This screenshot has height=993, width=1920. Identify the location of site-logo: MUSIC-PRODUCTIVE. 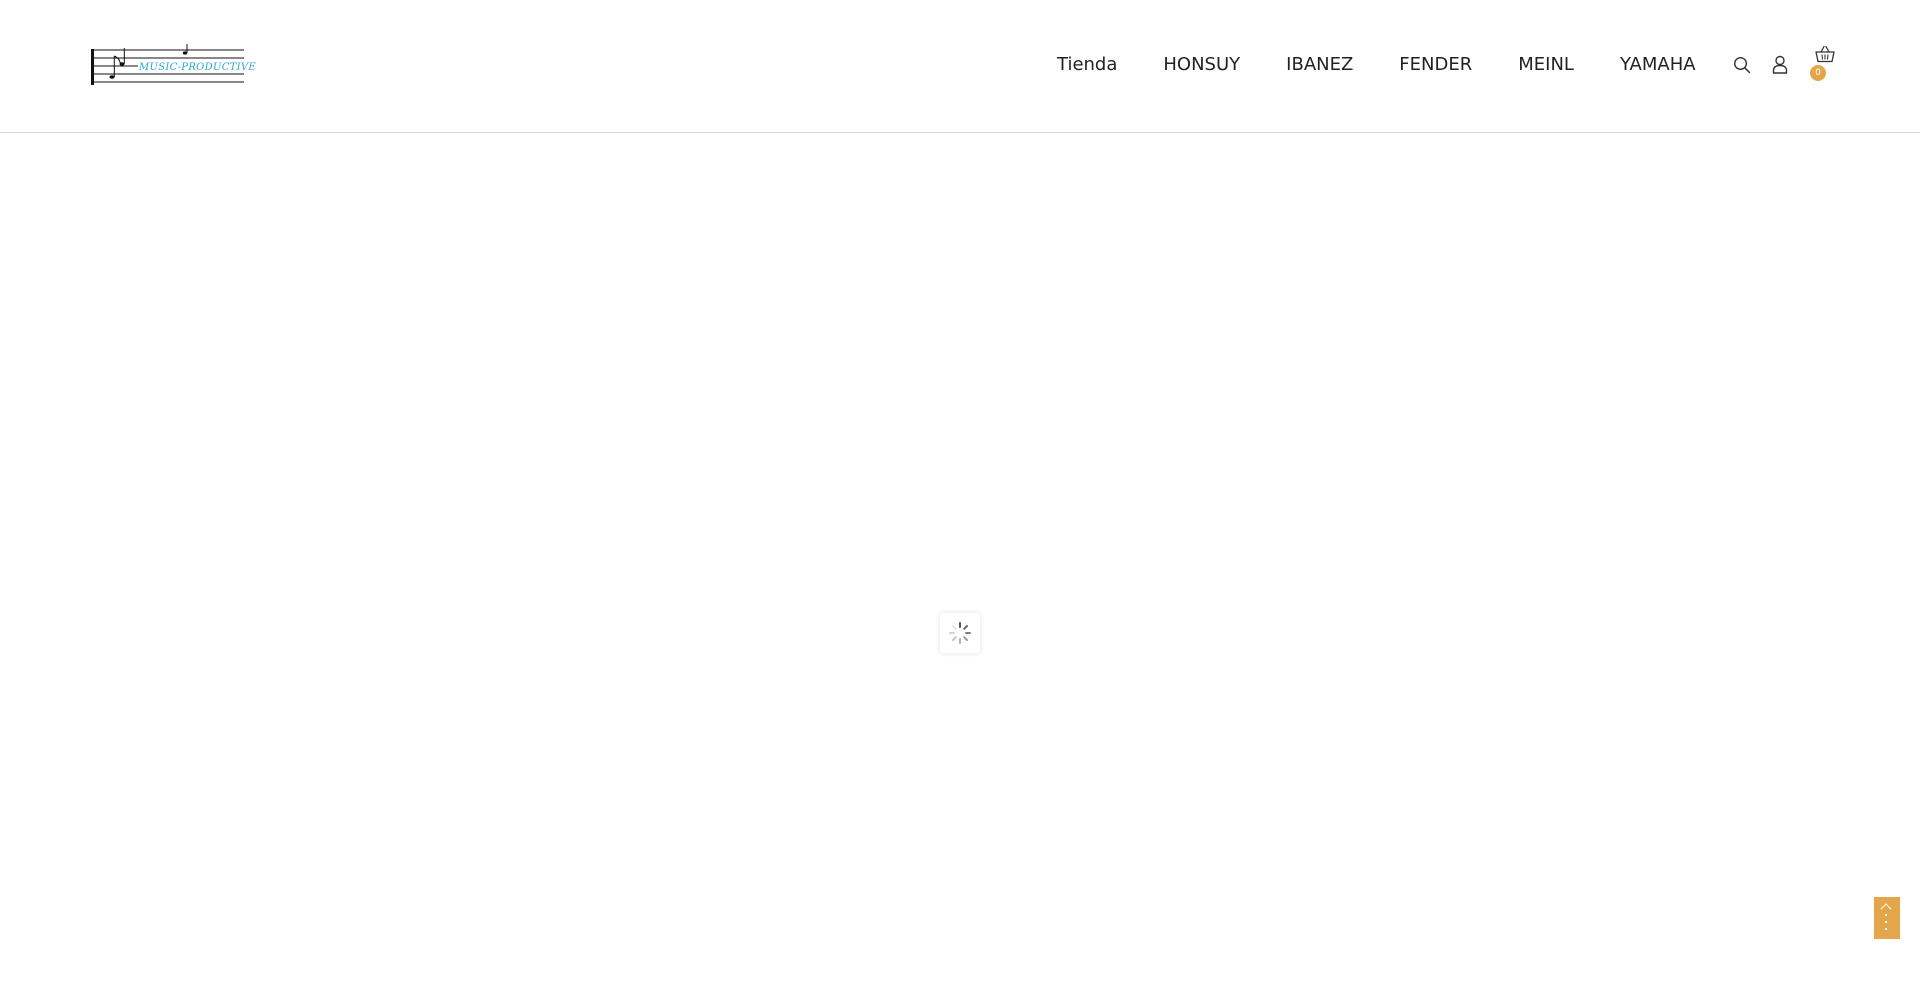
(173, 65).